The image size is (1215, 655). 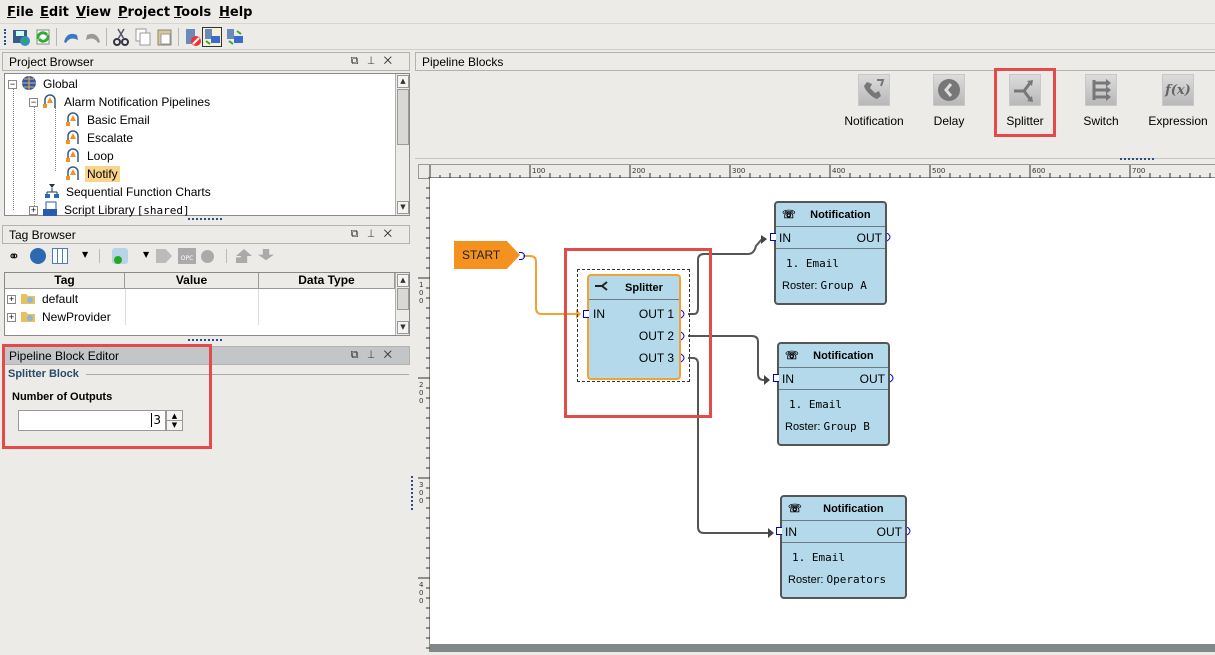 What do you see at coordinates (235, 12) in the screenshot?
I see `menu-help: Help` at bounding box center [235, 12].